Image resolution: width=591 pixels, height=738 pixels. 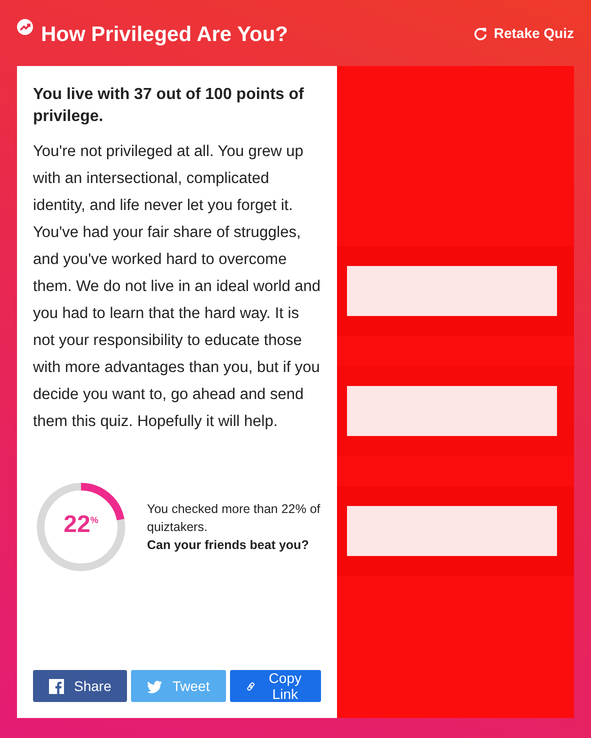 I want to click on twitter-share-button: Tweet, so click(x=178, y=686).